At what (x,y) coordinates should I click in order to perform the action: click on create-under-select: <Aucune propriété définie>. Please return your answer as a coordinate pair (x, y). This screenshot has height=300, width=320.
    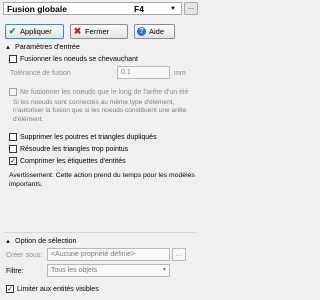
    Looking at the image, I should click on (108, 254).